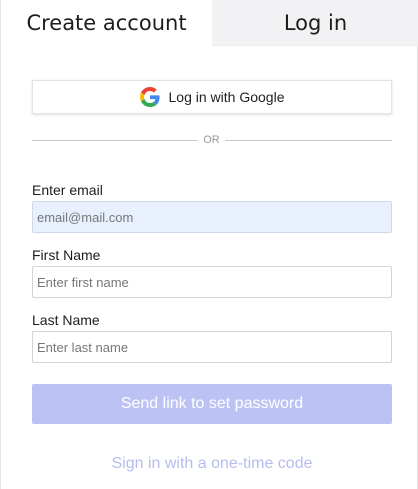 This screenshot has width=418, height=489. Describe the element at coordinates (115, 140) in the screenshot. I see `divider-line-left` at that location.